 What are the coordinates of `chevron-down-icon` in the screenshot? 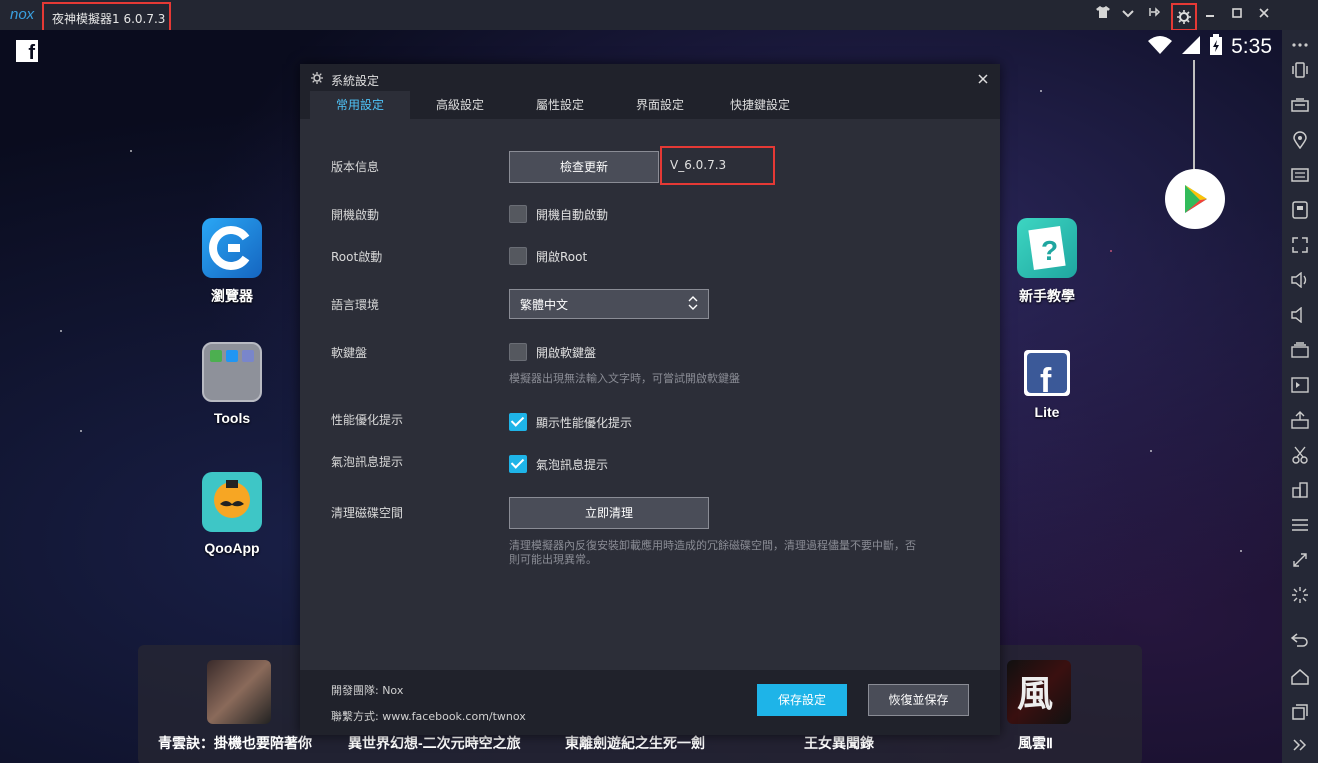 It's located at (1128, 15).